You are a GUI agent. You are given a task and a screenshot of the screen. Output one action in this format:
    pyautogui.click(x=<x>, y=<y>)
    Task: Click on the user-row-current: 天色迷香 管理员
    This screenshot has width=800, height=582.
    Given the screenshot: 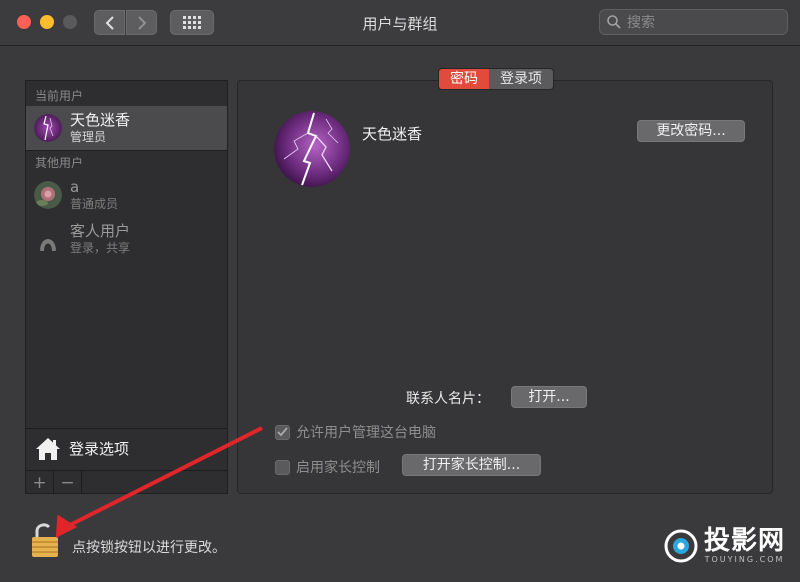 What is the action you would take?
    pyautogui.click(x=126, y=128)
    